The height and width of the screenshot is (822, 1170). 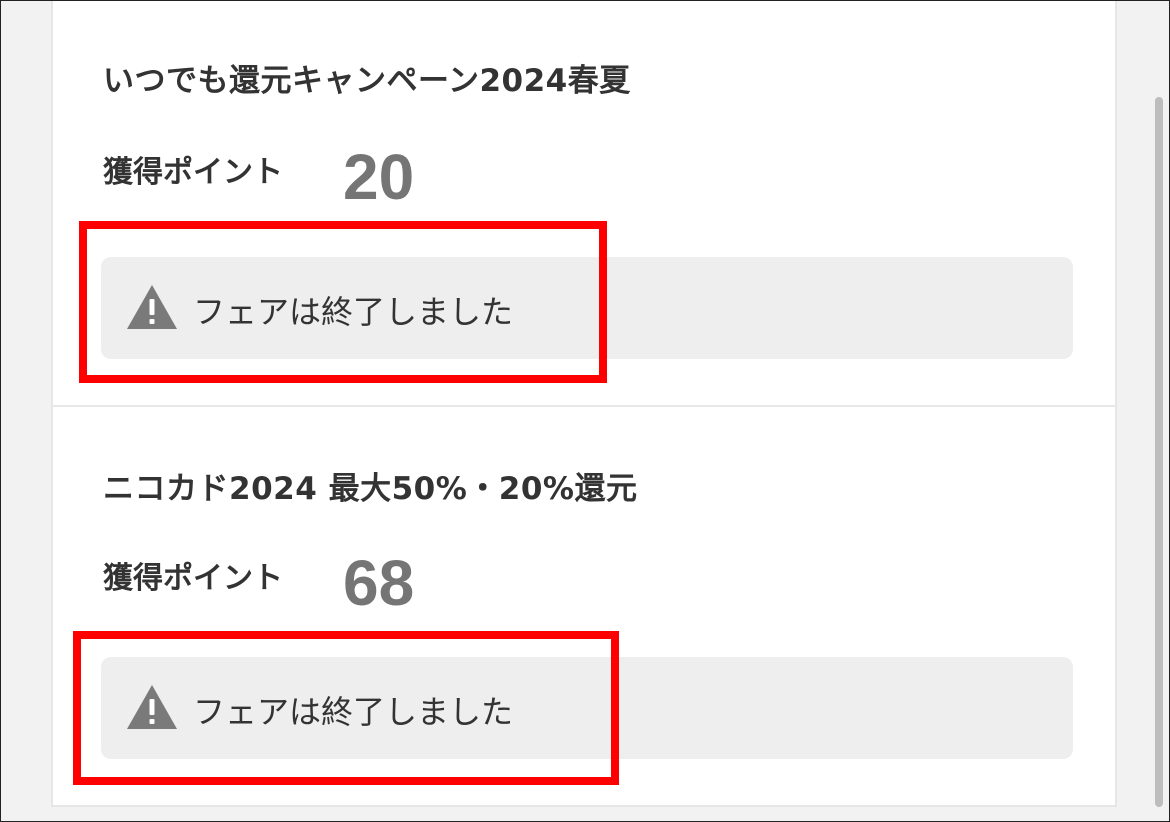 What do you see at coordinates (367, 81) in the screenshot?
I see `campaign-title: いつでも還元キャンペーン2024春夏` at bounding box center [367, 81].